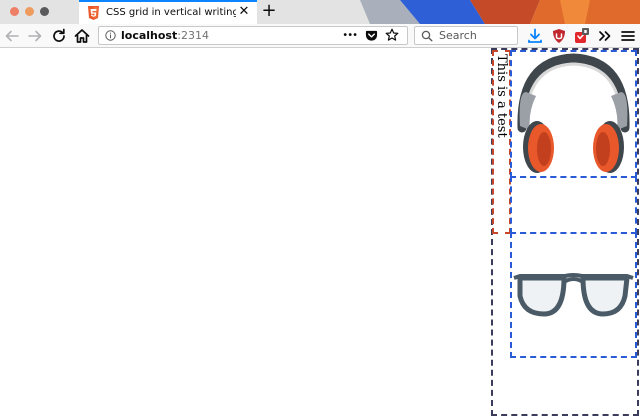 The height and width of the screenshot is (417, 640). I want to click on reload-icon, so click(59, 36).